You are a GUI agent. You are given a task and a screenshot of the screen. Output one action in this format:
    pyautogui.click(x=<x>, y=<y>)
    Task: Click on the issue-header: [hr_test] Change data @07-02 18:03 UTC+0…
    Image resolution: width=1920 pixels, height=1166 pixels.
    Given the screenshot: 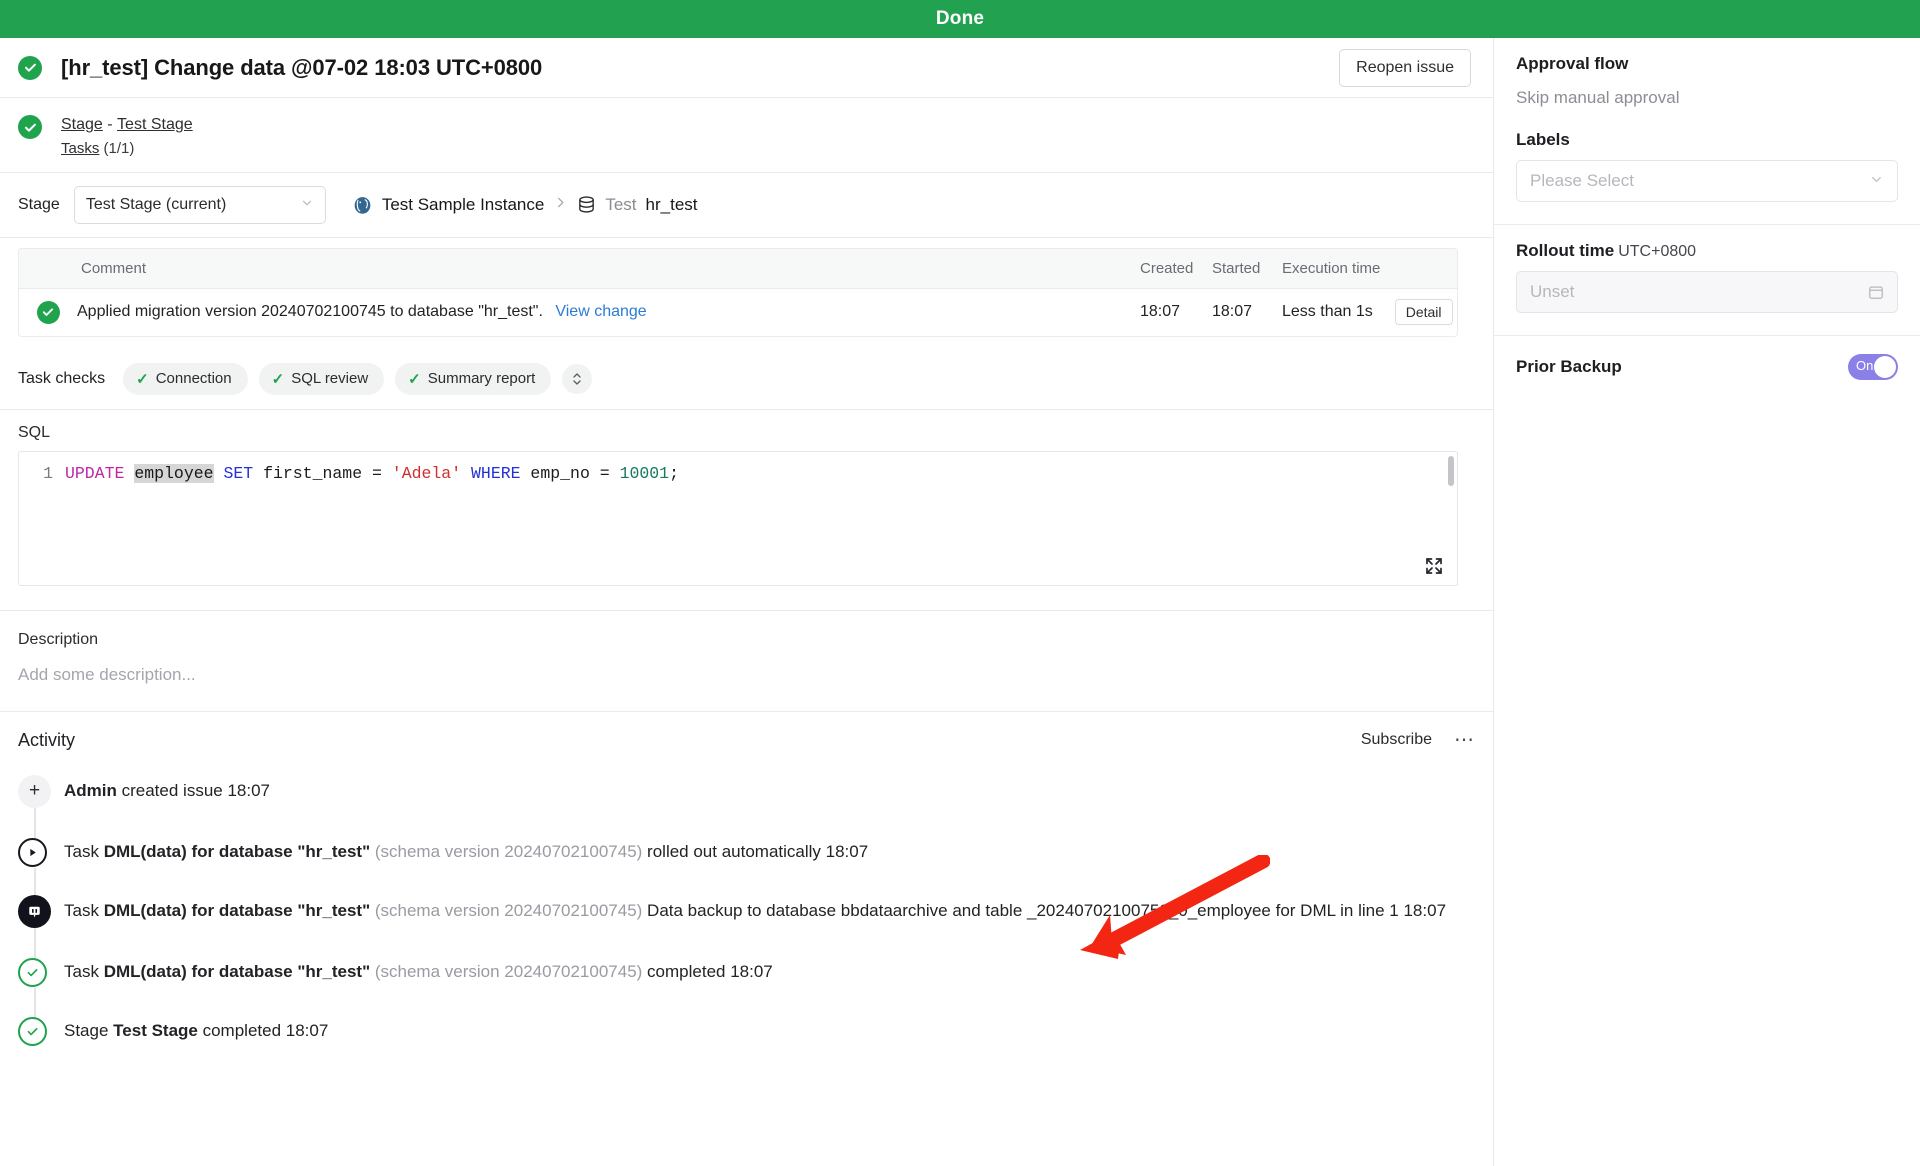 What is the action you would take?
    pyautogui.click(x=746, y=68)
    